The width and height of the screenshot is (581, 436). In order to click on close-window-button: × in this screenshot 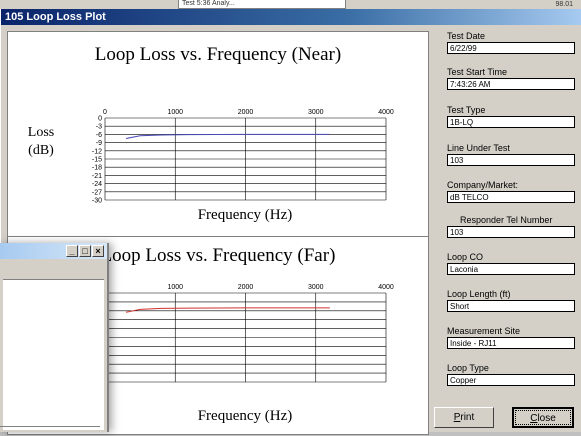, I will do `click(98, 251)`.